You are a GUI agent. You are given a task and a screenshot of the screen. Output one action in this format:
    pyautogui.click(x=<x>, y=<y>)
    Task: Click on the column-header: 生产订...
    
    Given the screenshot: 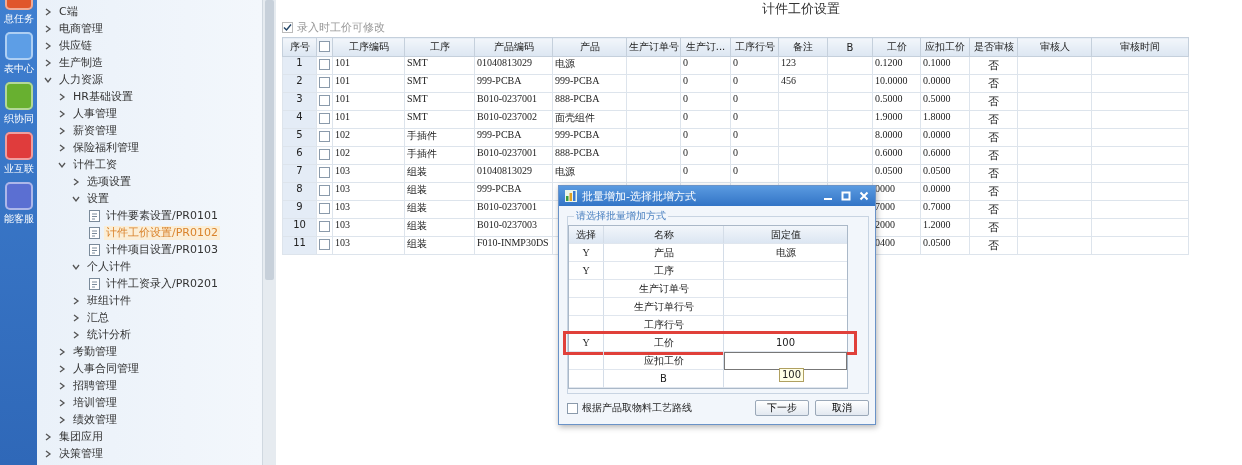 What is the action you would take?
    pyautogui.click(x=705, y=47)
    